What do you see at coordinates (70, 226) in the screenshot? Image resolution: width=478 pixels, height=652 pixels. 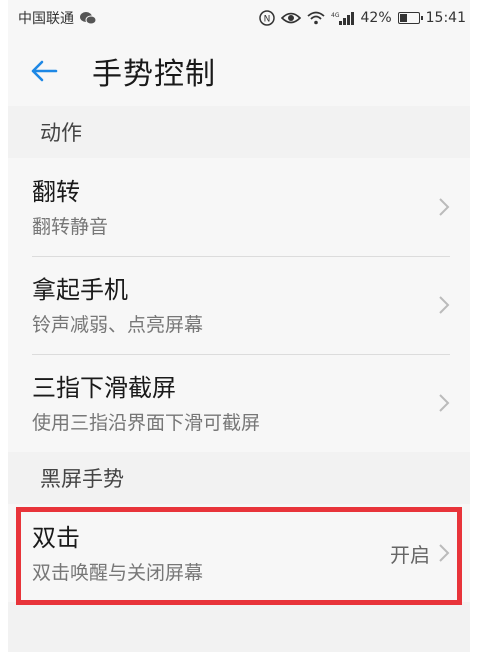 I see `item-subtitle: 翻转静音` at bounding box center [70, 226].